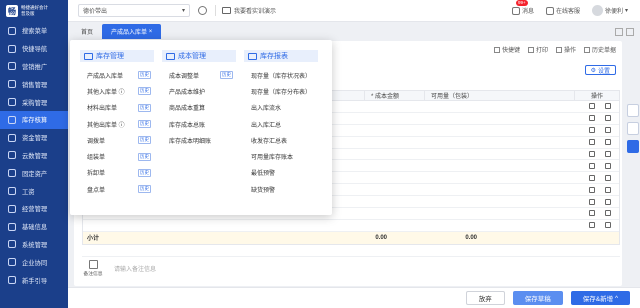 Image resolution: width=640 pixels, height=308 pixels. What do you see at coordinates (34, 262) in the screenshot?
I see `sidebar-item: 企业协同` at bounding box center [34, 262].